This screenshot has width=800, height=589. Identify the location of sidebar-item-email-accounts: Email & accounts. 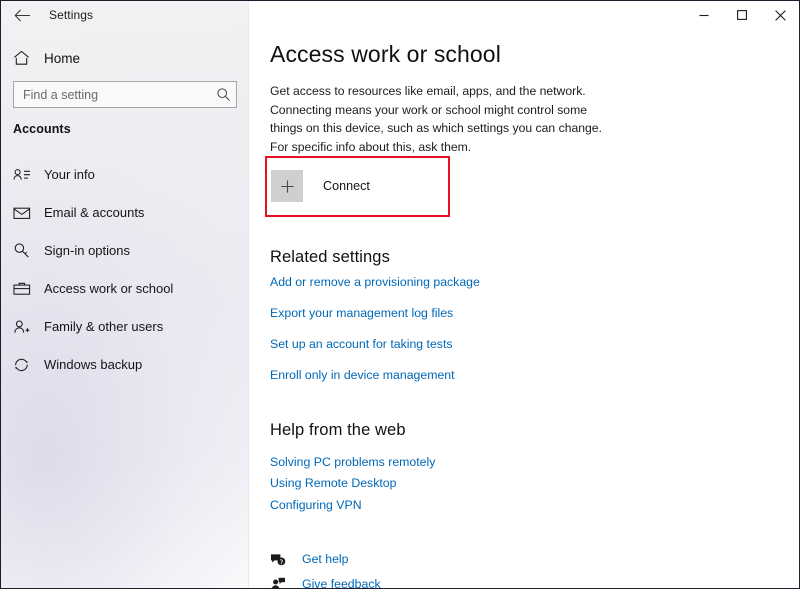
(125, 212).